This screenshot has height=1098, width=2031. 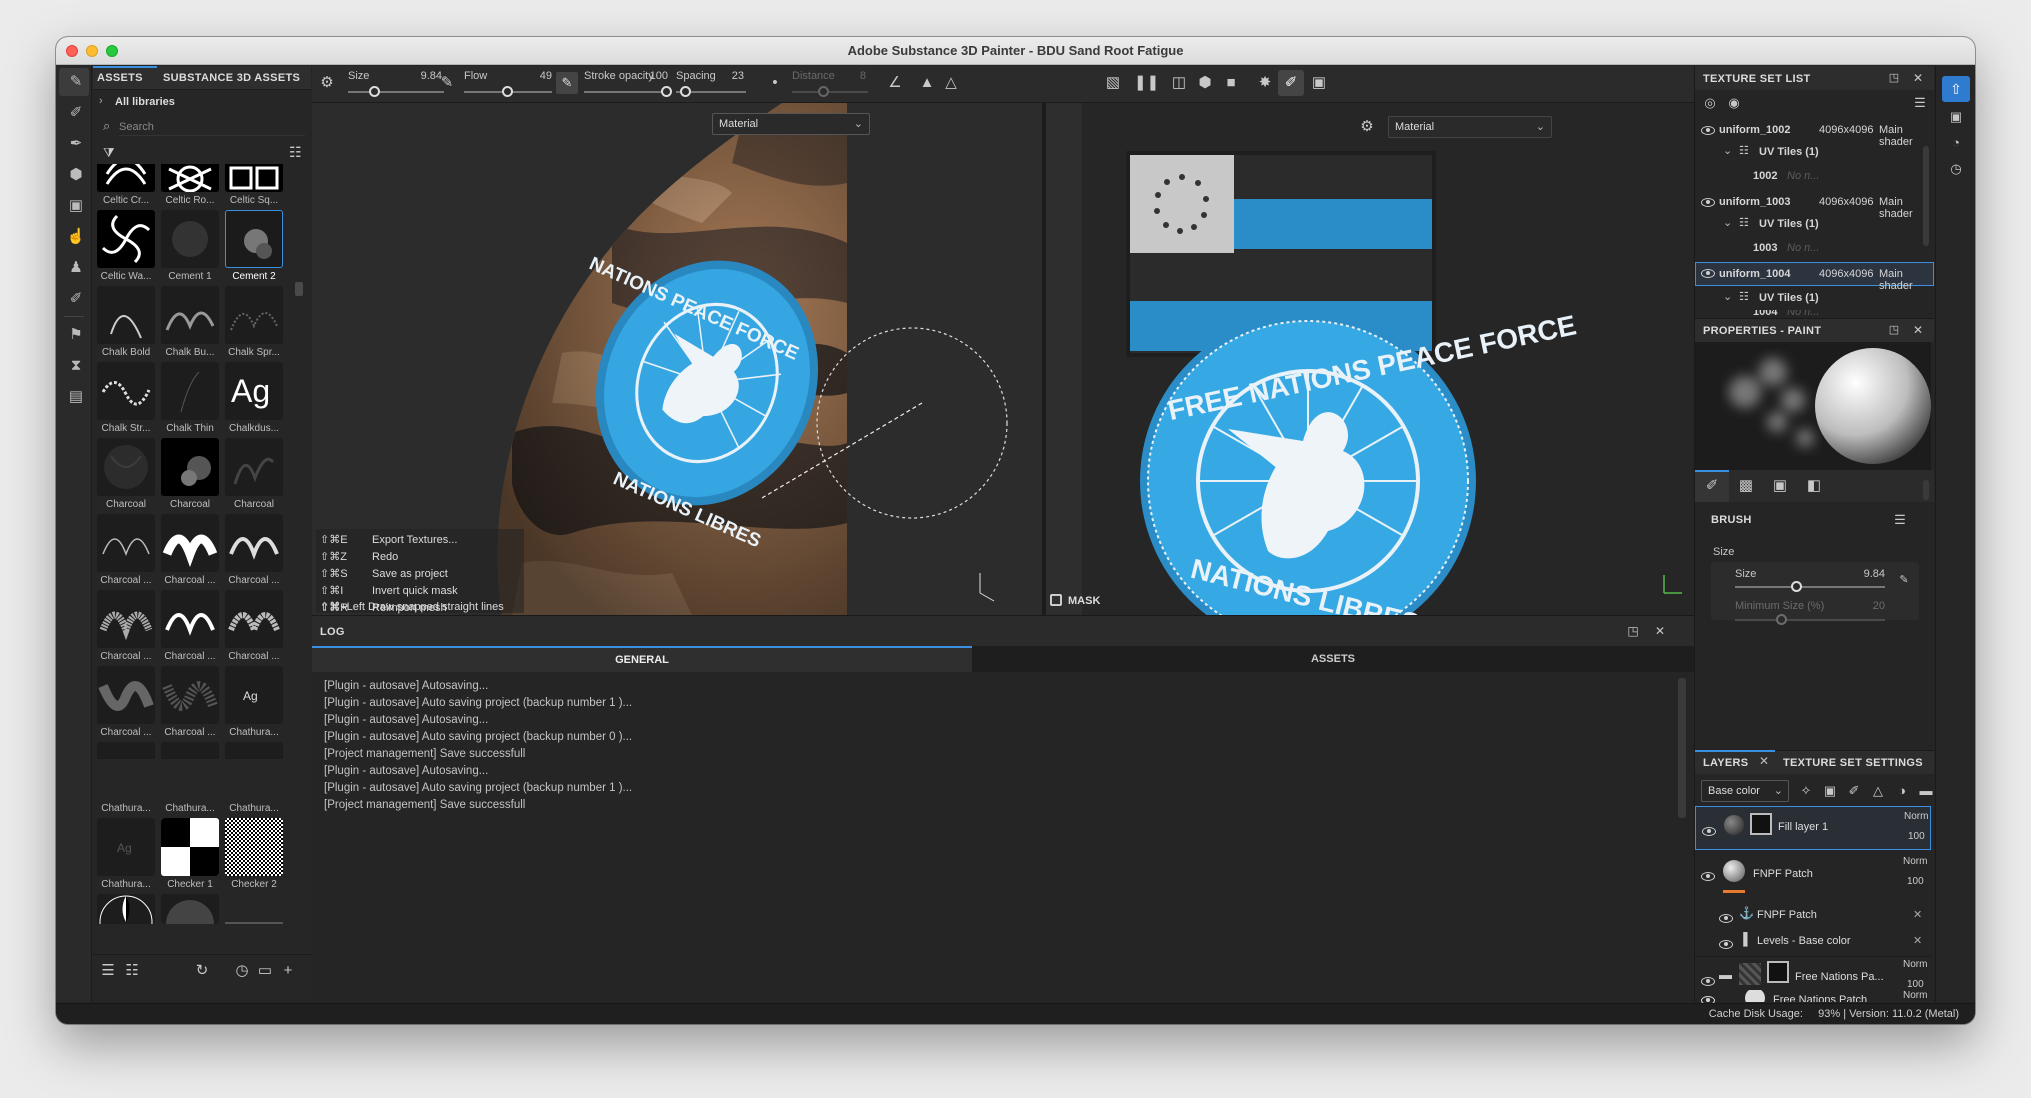 I want to click on add-mask-icon: ▣, so click(x=1830, y=791).